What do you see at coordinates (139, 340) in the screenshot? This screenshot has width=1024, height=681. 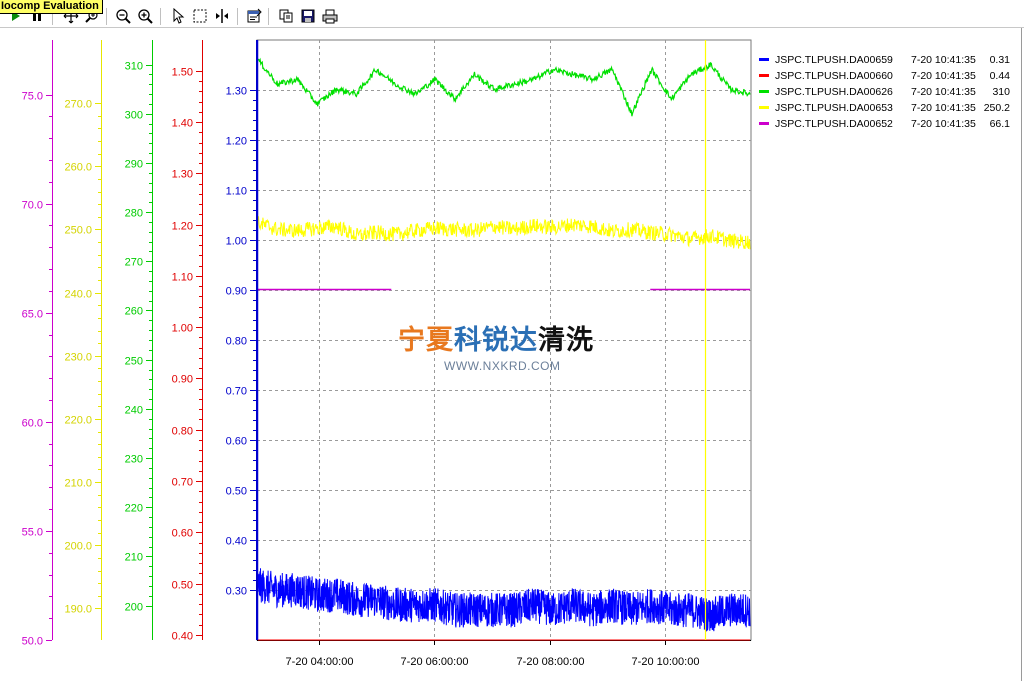 I see `y-axis-green: 200 210 220 230 240 250 260 270 280 290 300 310` at bounding box center [139, 340].